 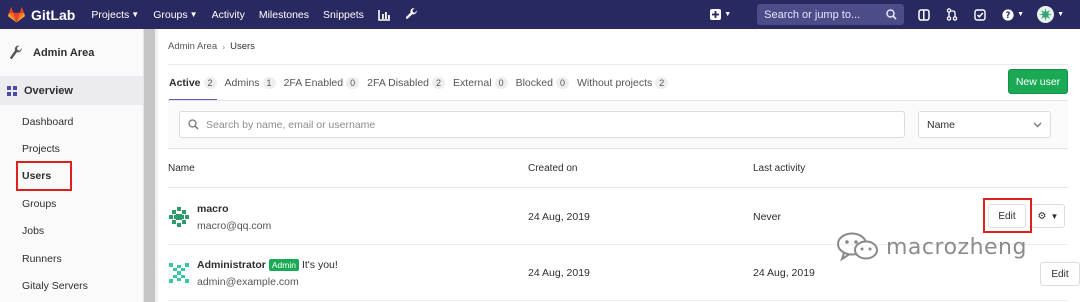 I want to click on sidebar-header-label: Admin Area, so click(x=64, y=52).